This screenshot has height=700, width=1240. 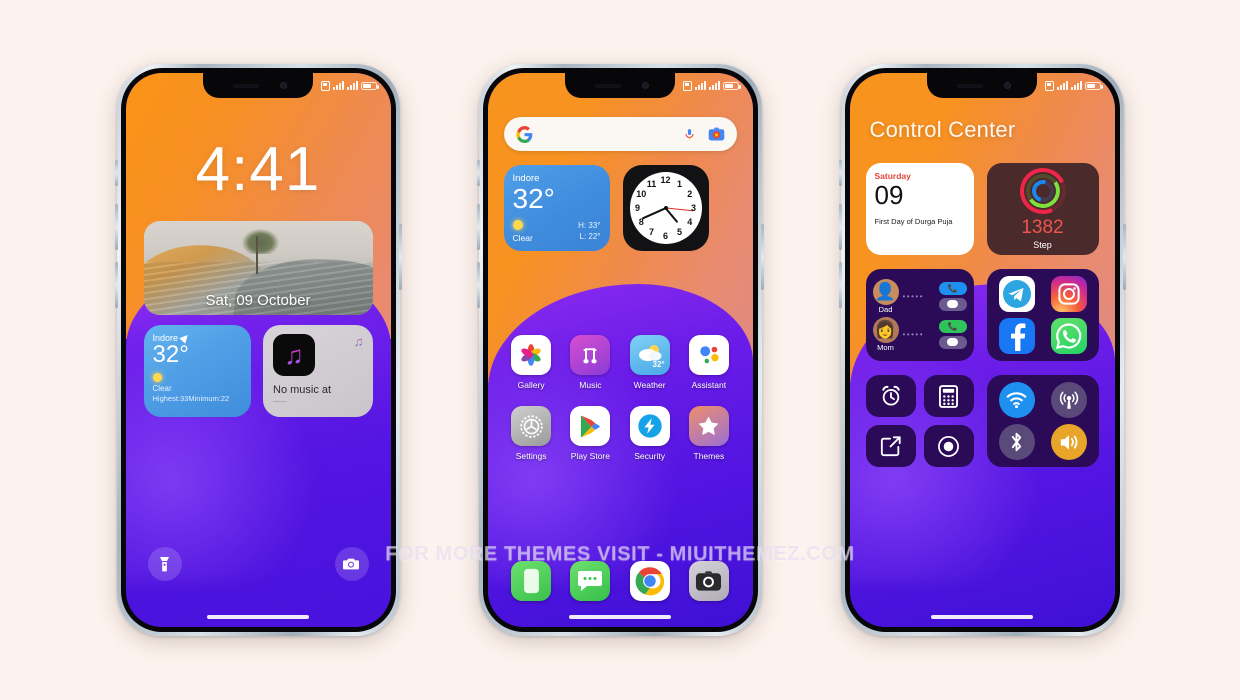 What do you see at coordinates (258, 268) in the screenshot?
I see `photo-widget: Sat, 09 October` at bounding box center [258, 268].